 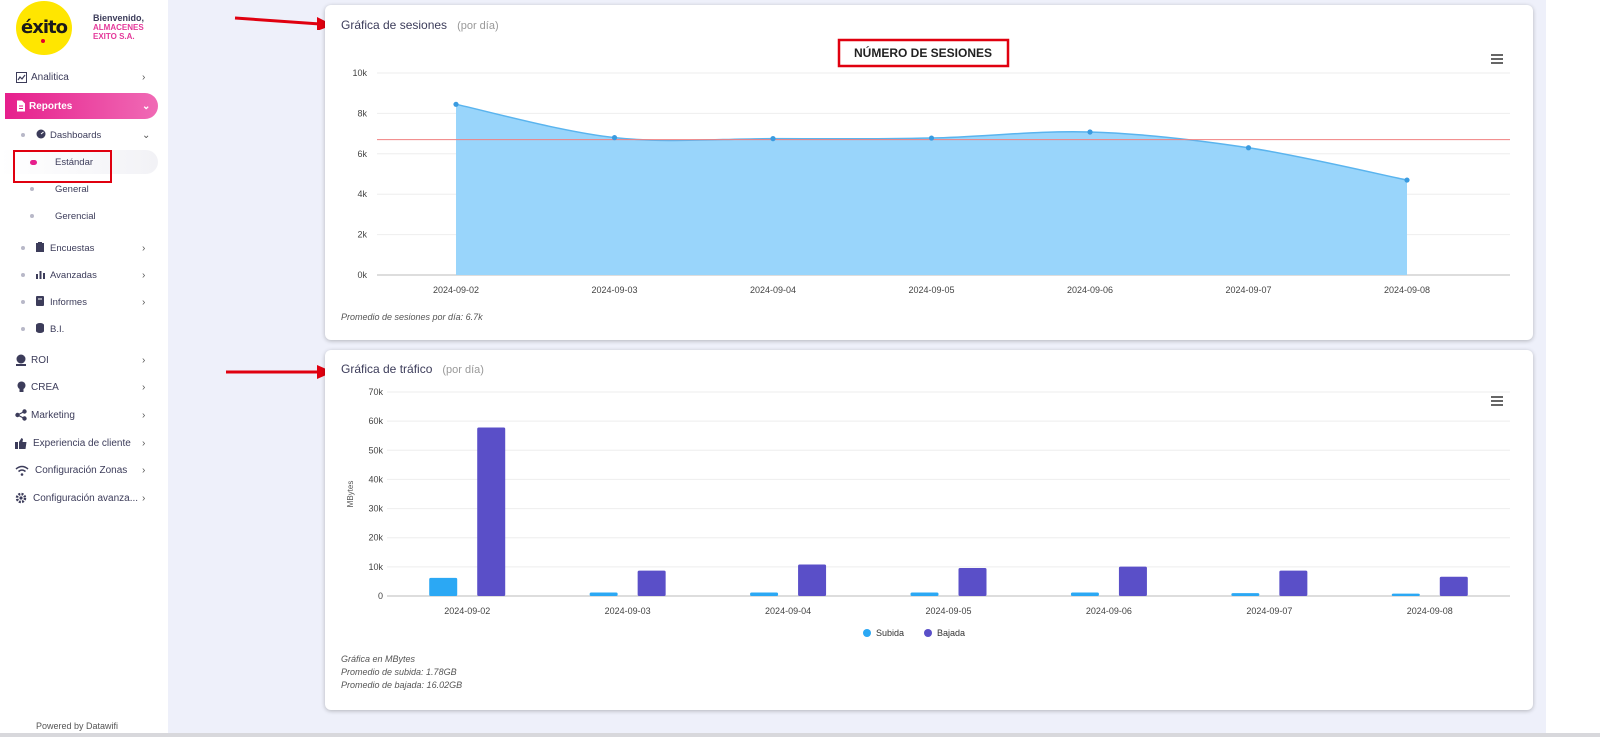 I want to click on y-tick-label: 40k, so click(x=375, y=479).